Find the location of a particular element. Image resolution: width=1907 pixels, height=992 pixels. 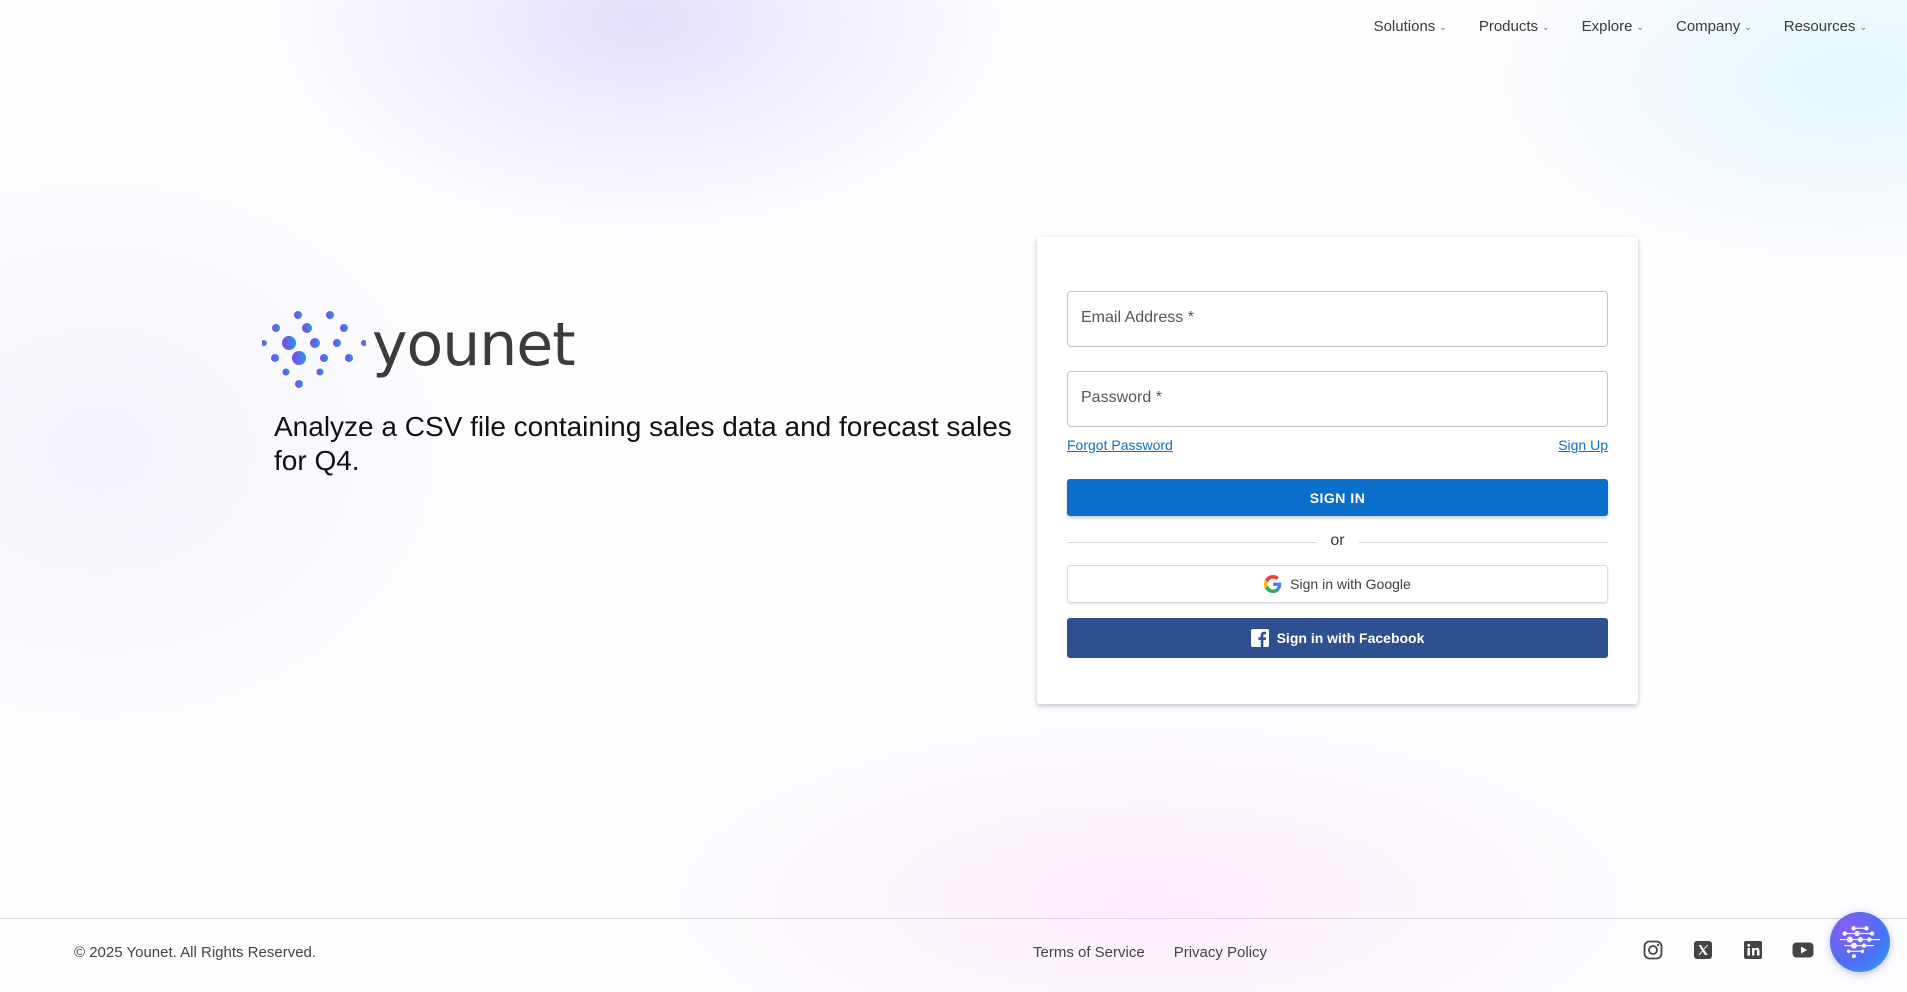

sign-up-link: Sign Up is located at coordinates (1583, 445).